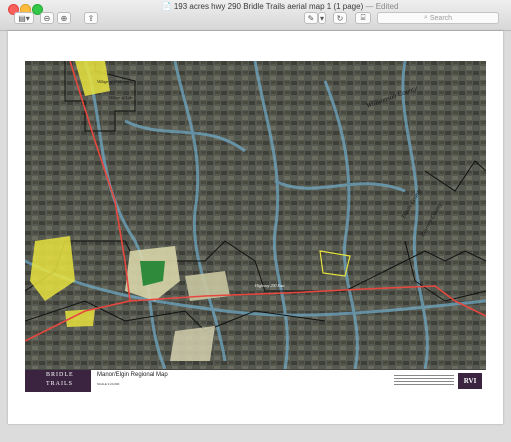 This screenshot has width=511, height=442. I want to click on label-village-webberville: Village of Webberville, so click(115, 81).